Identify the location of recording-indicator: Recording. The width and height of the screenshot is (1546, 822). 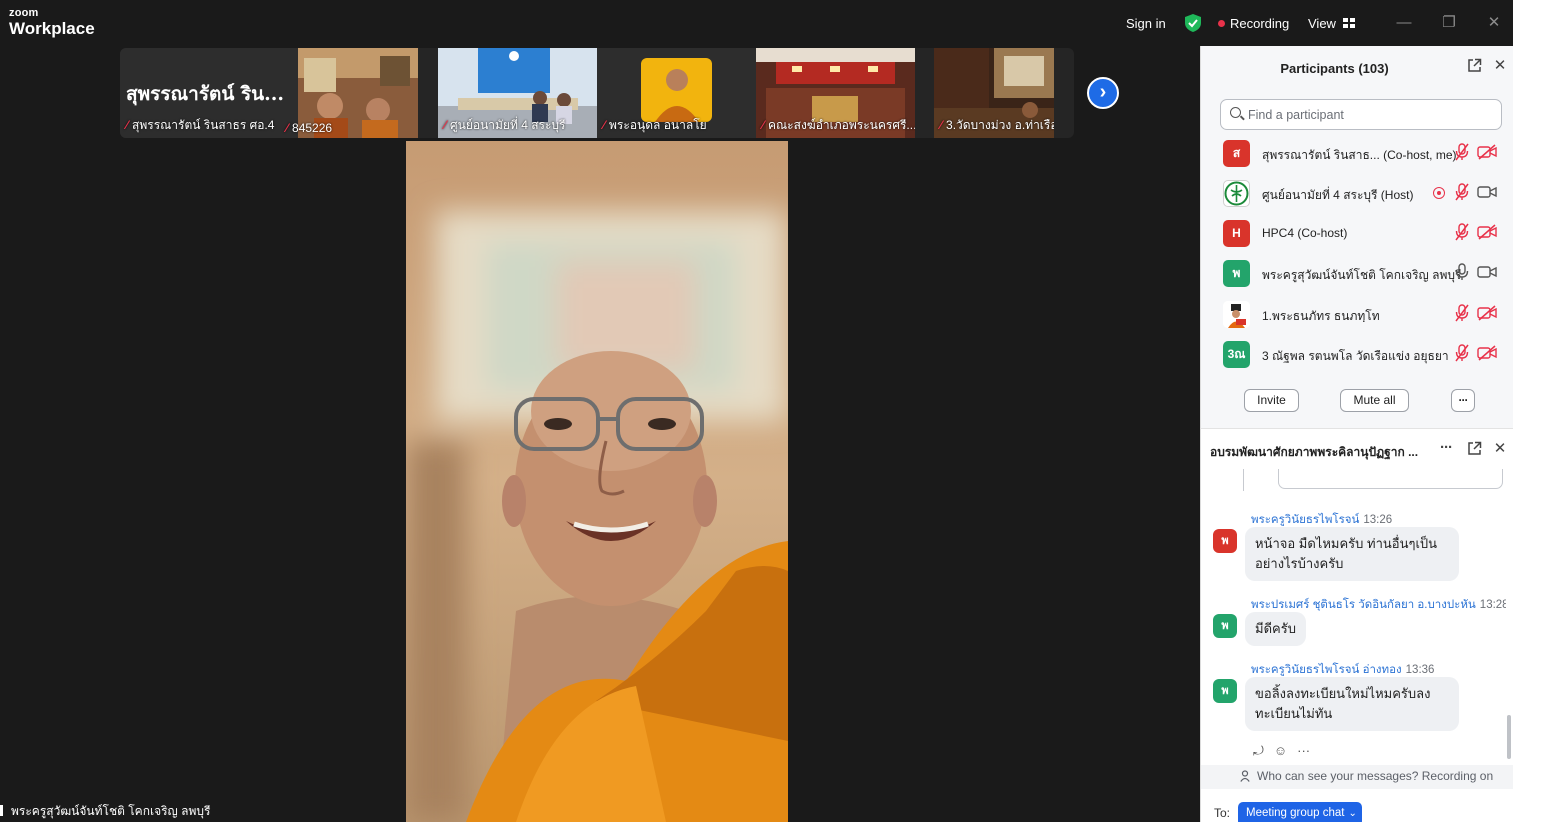
(1253, 23).